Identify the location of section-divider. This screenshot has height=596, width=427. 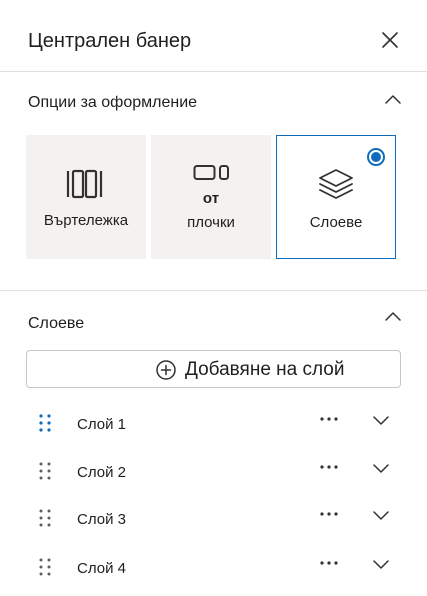
(213, 290).